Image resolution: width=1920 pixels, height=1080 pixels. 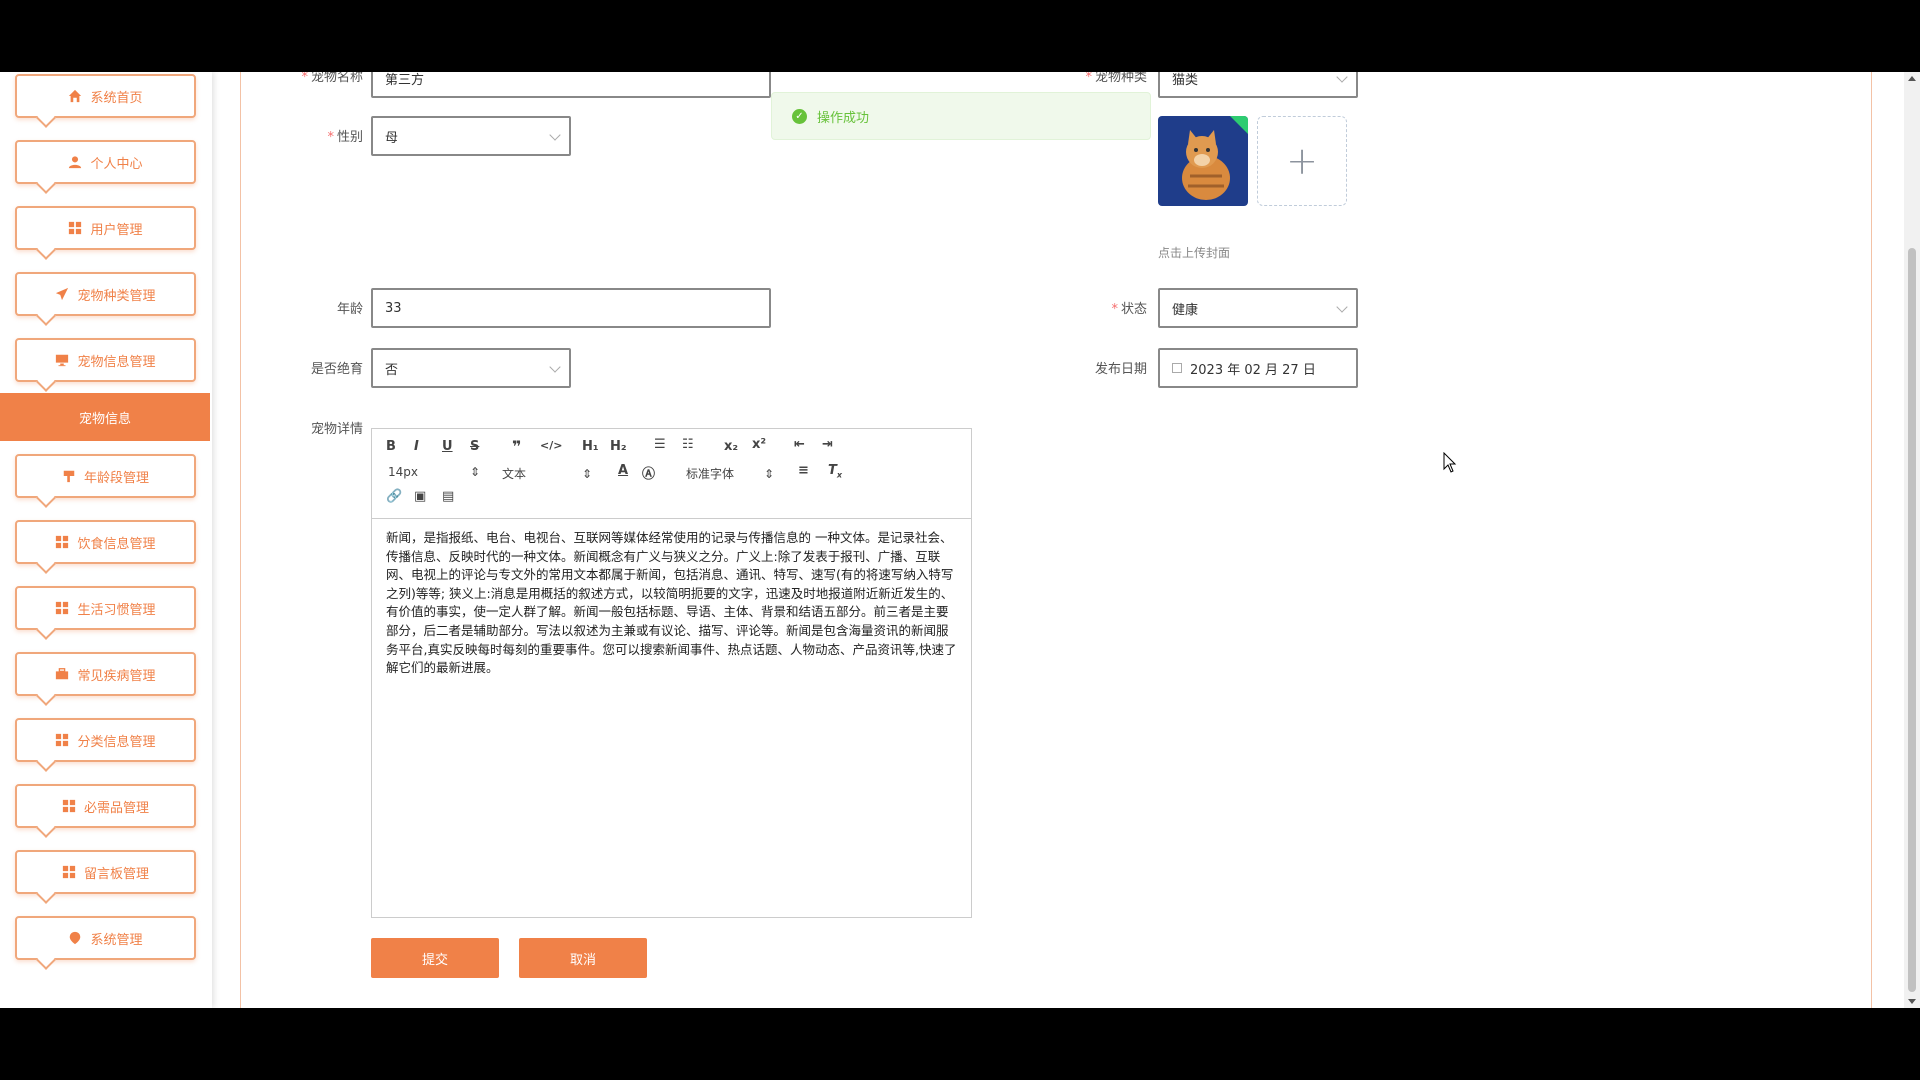 What do you see at coordinates (391, 446) in the screenshot?
I see `bold-icon: B` at bounding box center [391, 446].